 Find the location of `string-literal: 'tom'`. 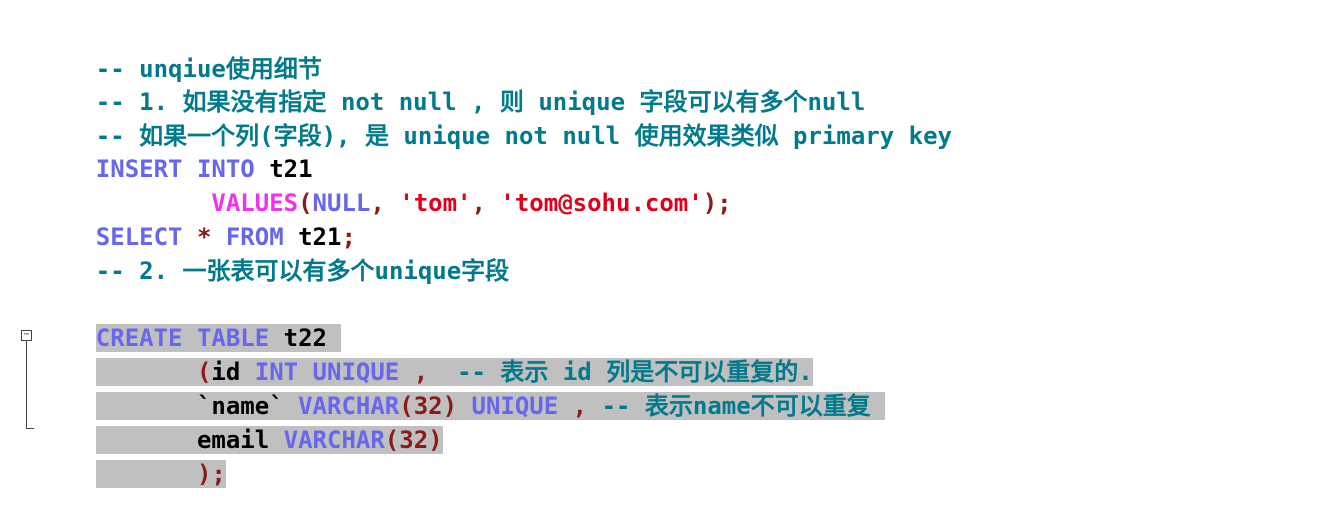

string-literal: 'tom' is located at coordinates (435, 203).